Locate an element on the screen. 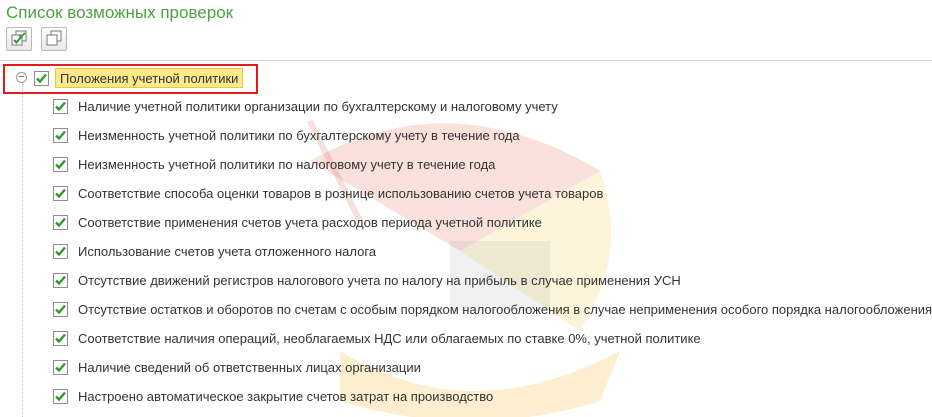 The image size is (932, 417). uncheck-all-button is located at coordinates (54, 39).